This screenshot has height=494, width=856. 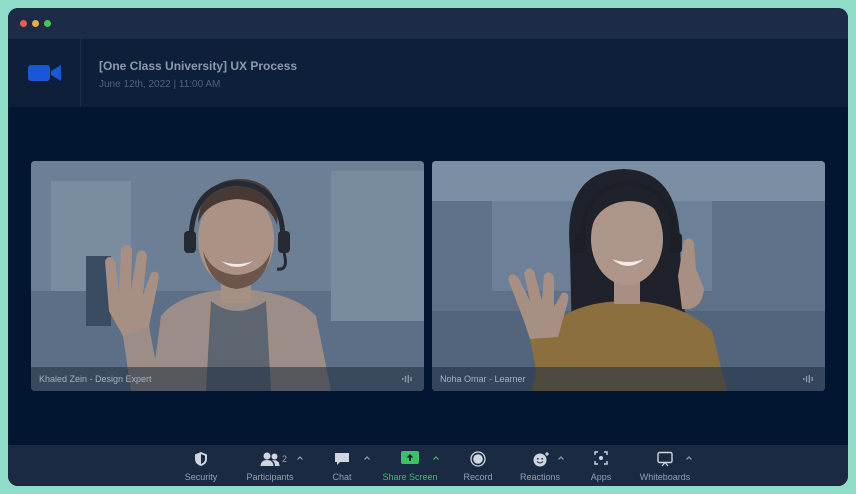 What do you see at coordinates (428, 23) in the screenshot?
I see `title-bar` at bounding box center [428, 23].